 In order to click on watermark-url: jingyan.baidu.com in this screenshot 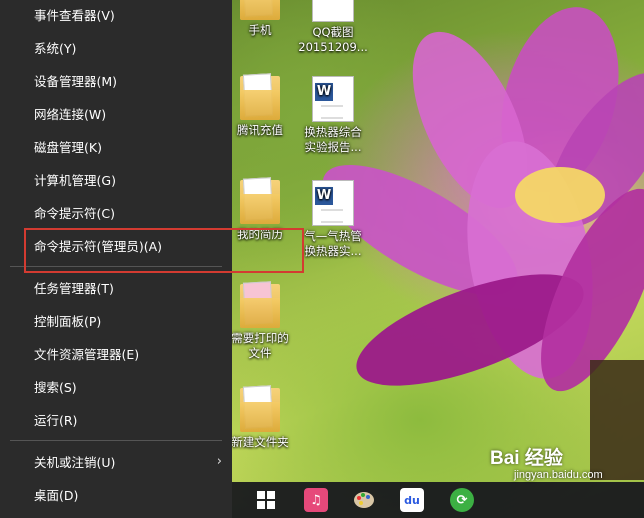, I will do `click(558, 475)`.